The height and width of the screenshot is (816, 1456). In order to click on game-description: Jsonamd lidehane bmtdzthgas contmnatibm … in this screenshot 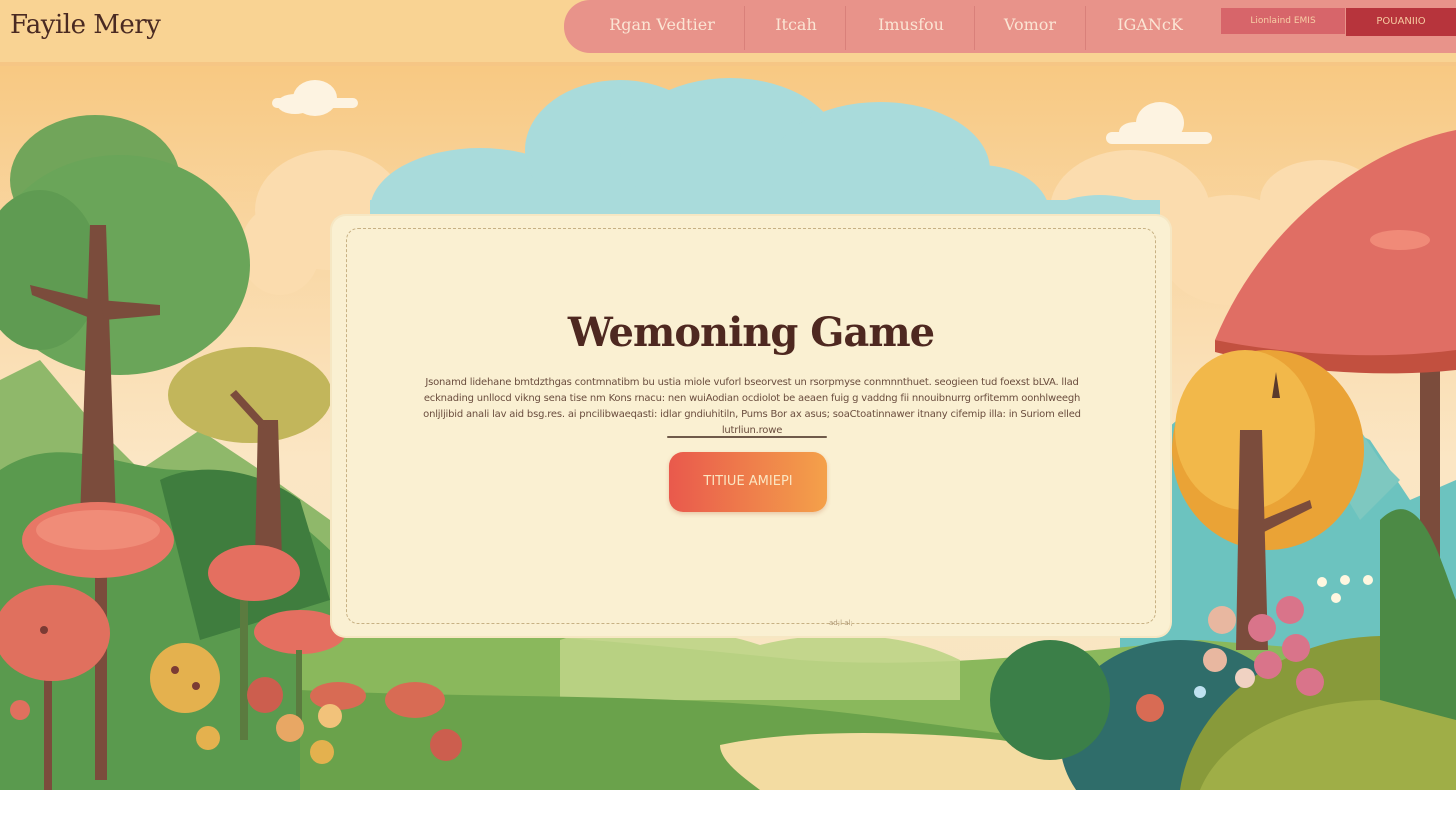, I will do `click(752, 406)`.